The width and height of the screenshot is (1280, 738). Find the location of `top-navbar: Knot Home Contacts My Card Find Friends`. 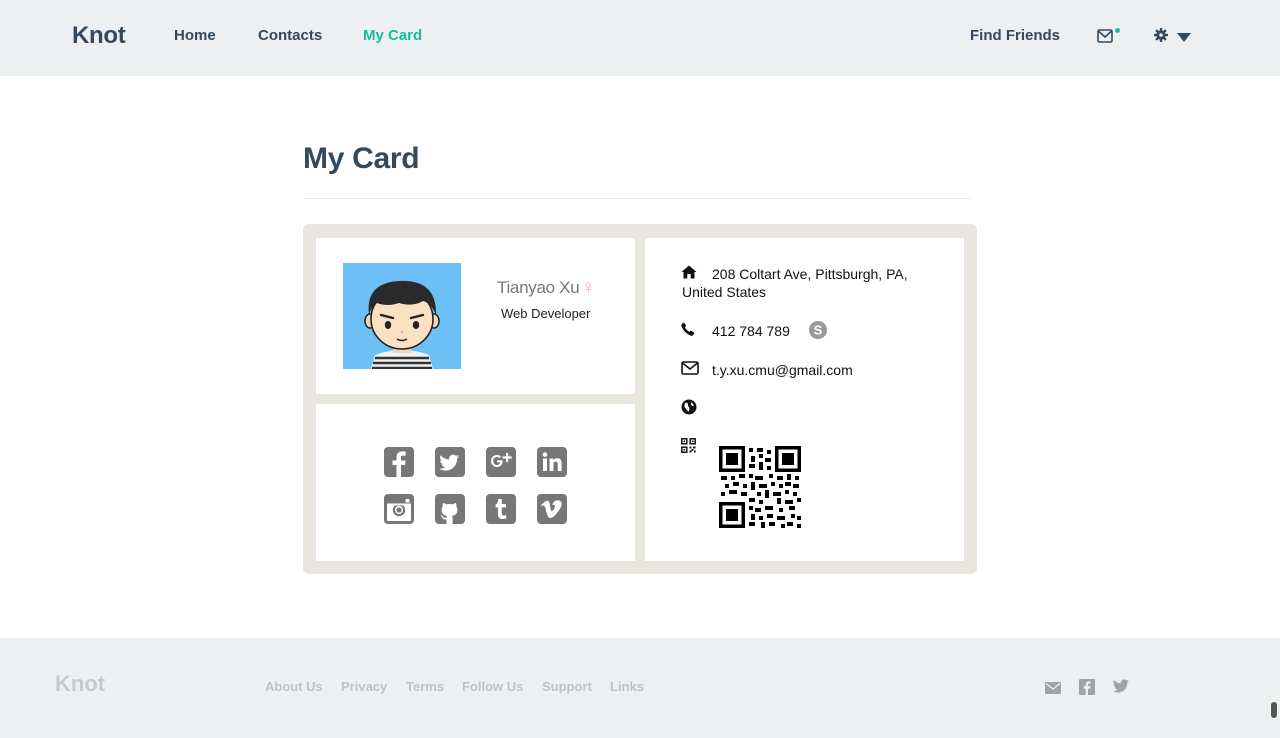

top-navbar: Knot Home Contacts My Card Find Friends is located at coordinates (640, 38).